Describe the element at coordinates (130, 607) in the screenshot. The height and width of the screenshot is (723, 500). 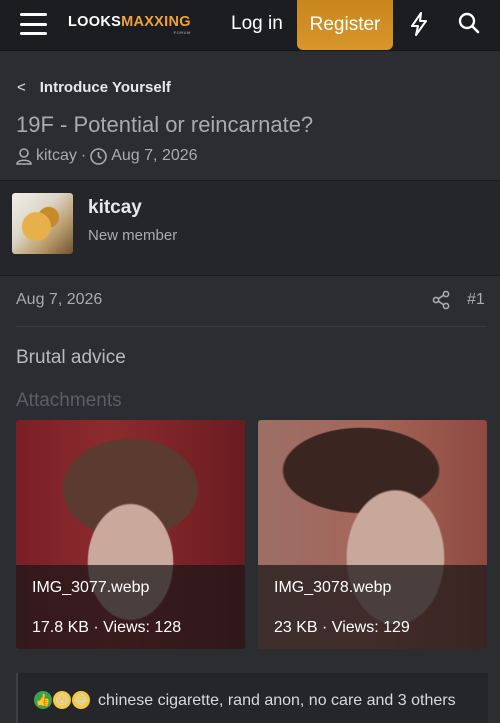
I see `attachment-overlay: IMG_3077.webp 17.8 KB · Views: 128` at that location.